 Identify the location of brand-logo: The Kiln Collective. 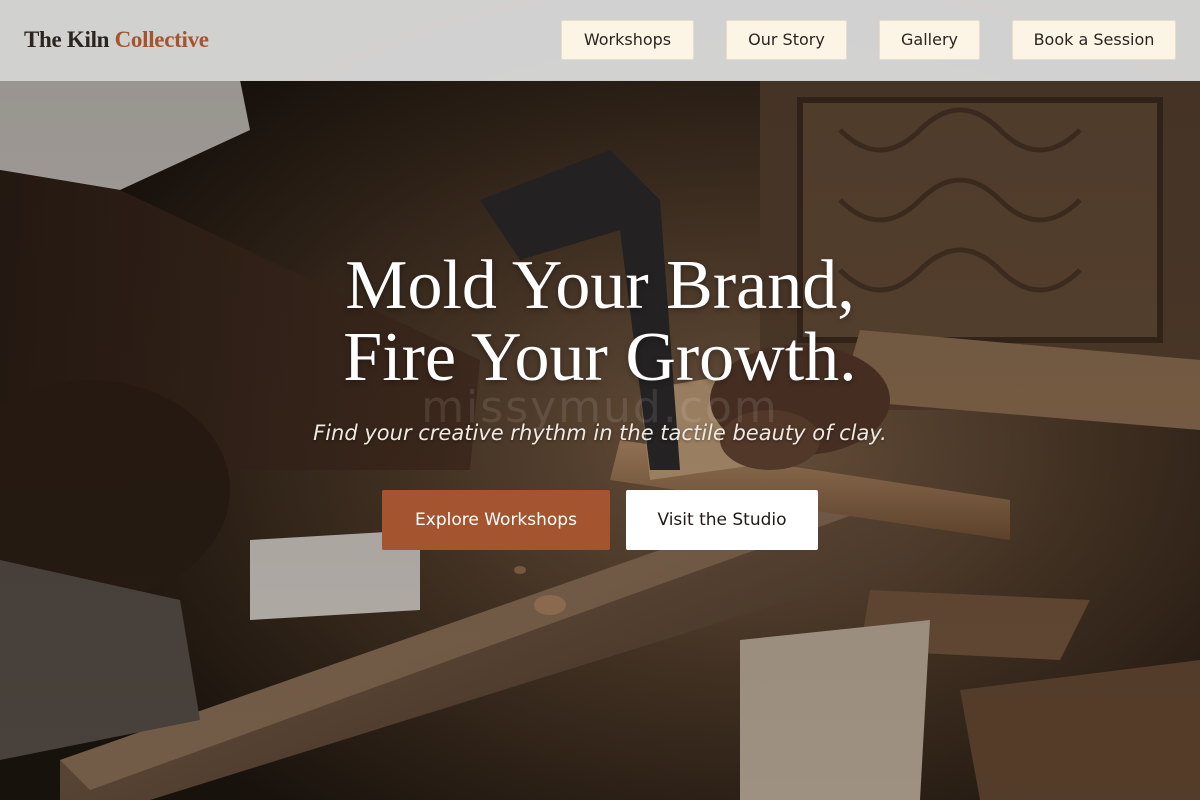
(116, 40).